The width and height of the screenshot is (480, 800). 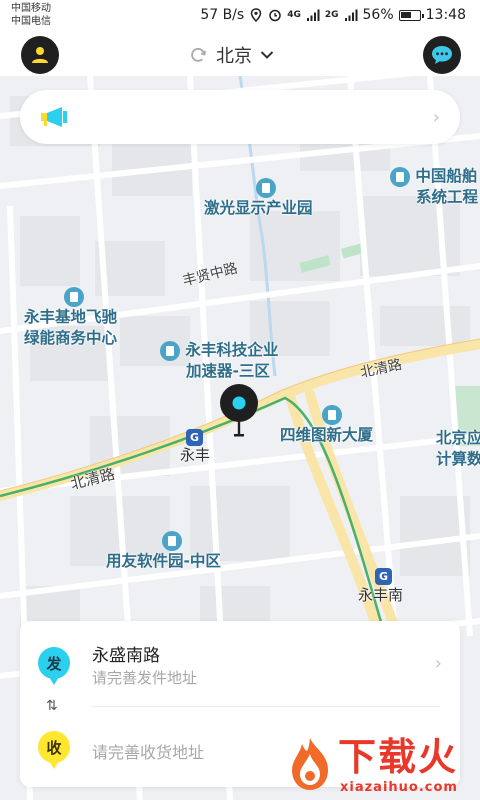 What do you see at coordinates (434, 187) in the screenshot?
I see `poi-cssc: 中国船舶 系统工程` at bounding box center [434, 187].